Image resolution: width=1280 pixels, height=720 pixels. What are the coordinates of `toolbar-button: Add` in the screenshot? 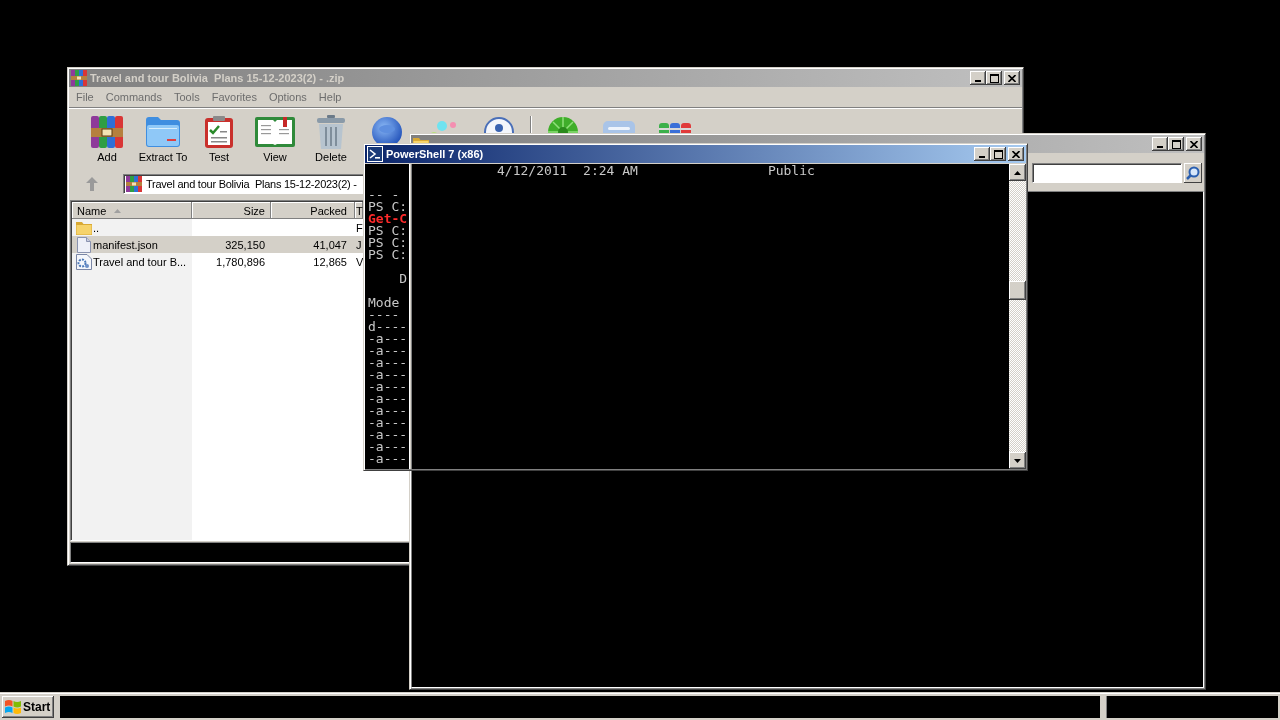 It's located at (107, 140).